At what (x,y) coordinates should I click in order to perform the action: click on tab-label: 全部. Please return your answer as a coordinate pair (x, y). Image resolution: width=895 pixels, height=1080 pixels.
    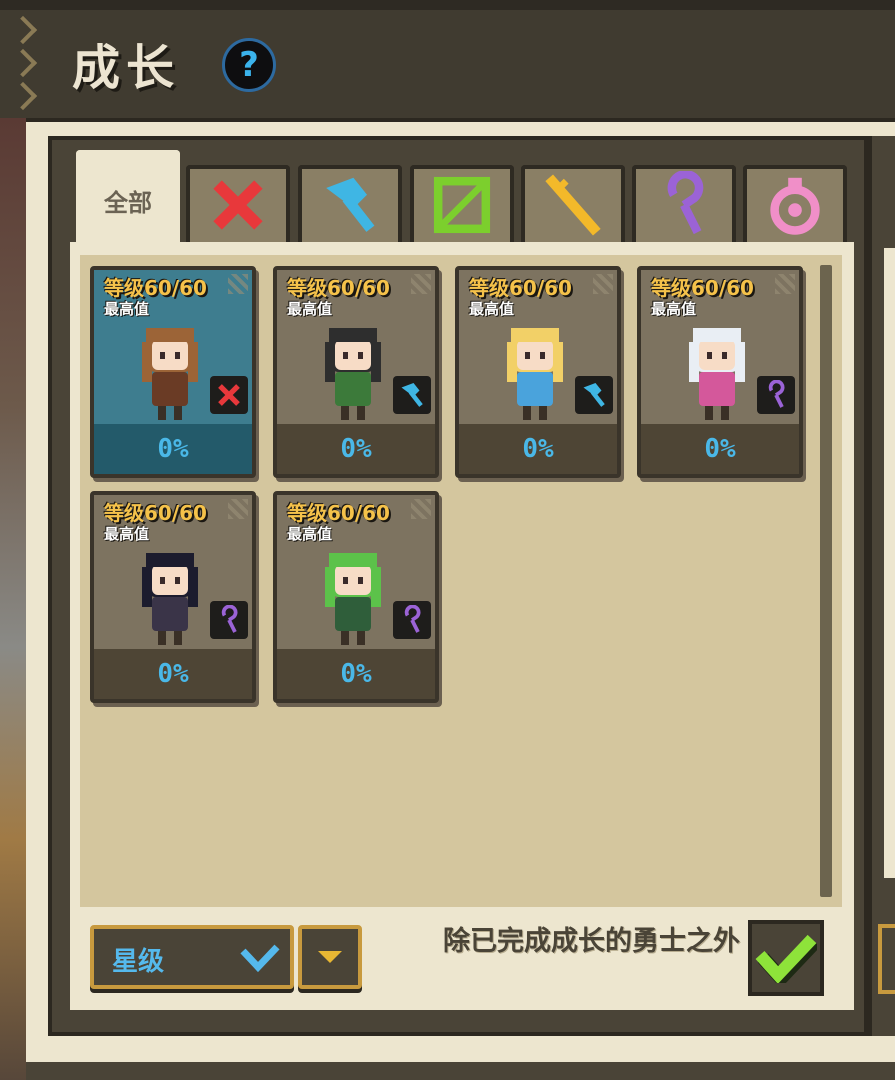
    Looking at the image, I should click on (128, 202).